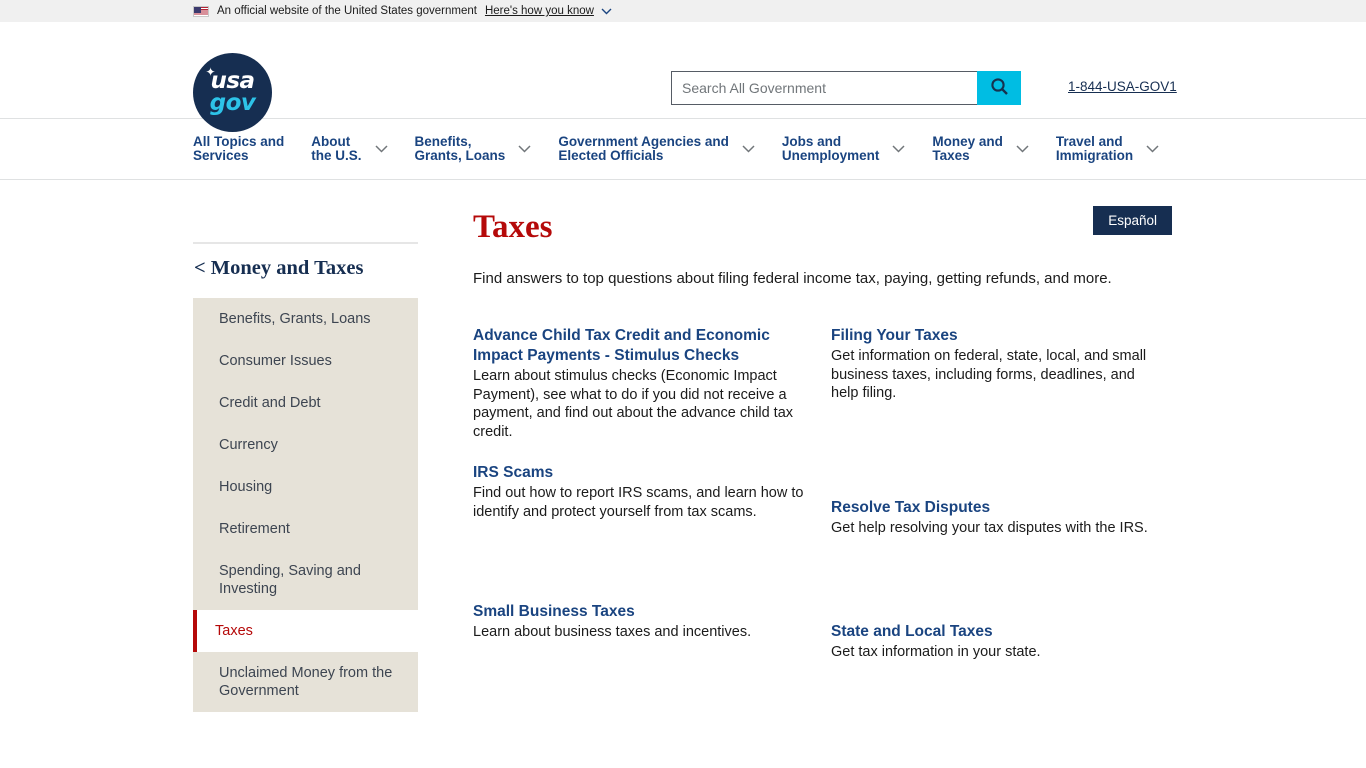  What do you see at coordinates (305, 268) in the screenshot?
I see `sidebar-back-heading: < Money and Taxes` at bounding box center [305, 268].